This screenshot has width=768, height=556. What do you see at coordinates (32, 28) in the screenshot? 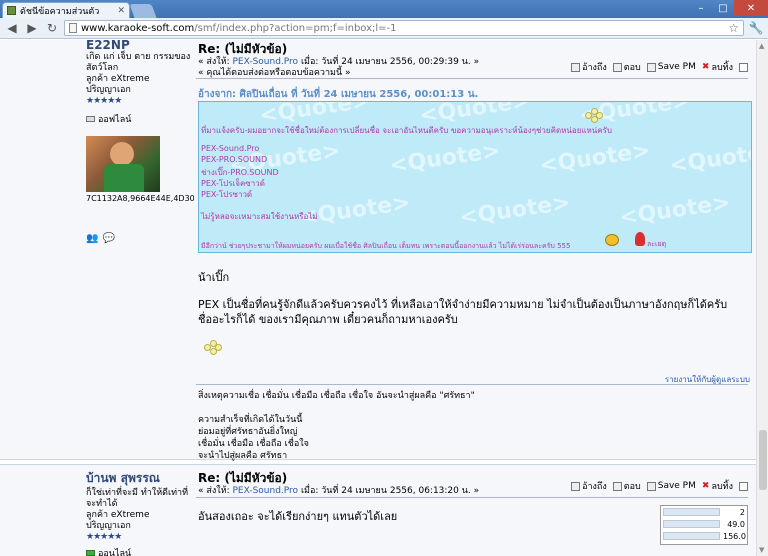
I see `forward-icon: ▶` at bounding box center [32, 28].